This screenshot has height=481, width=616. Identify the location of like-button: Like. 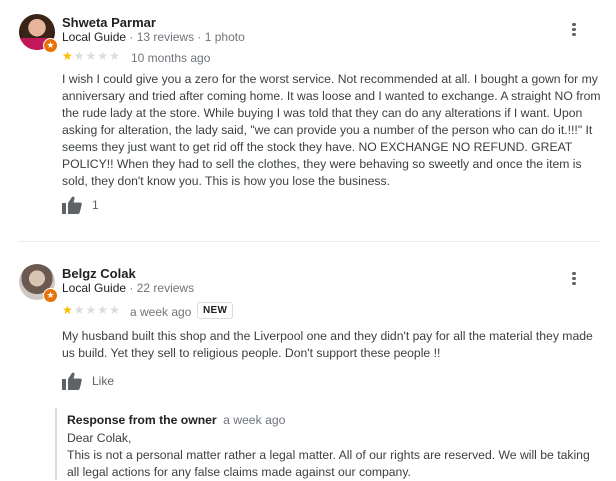
(88, 381).